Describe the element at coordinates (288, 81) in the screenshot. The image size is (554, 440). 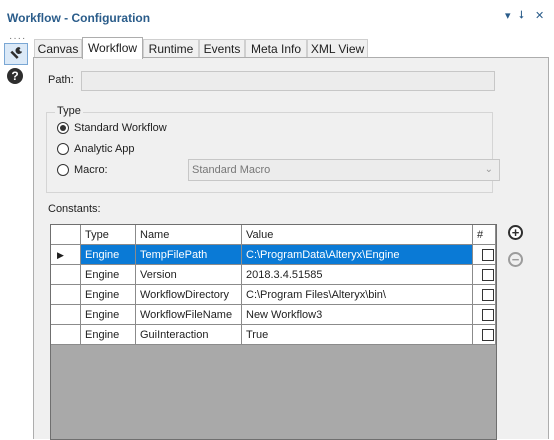
I see `path-field` at that location.